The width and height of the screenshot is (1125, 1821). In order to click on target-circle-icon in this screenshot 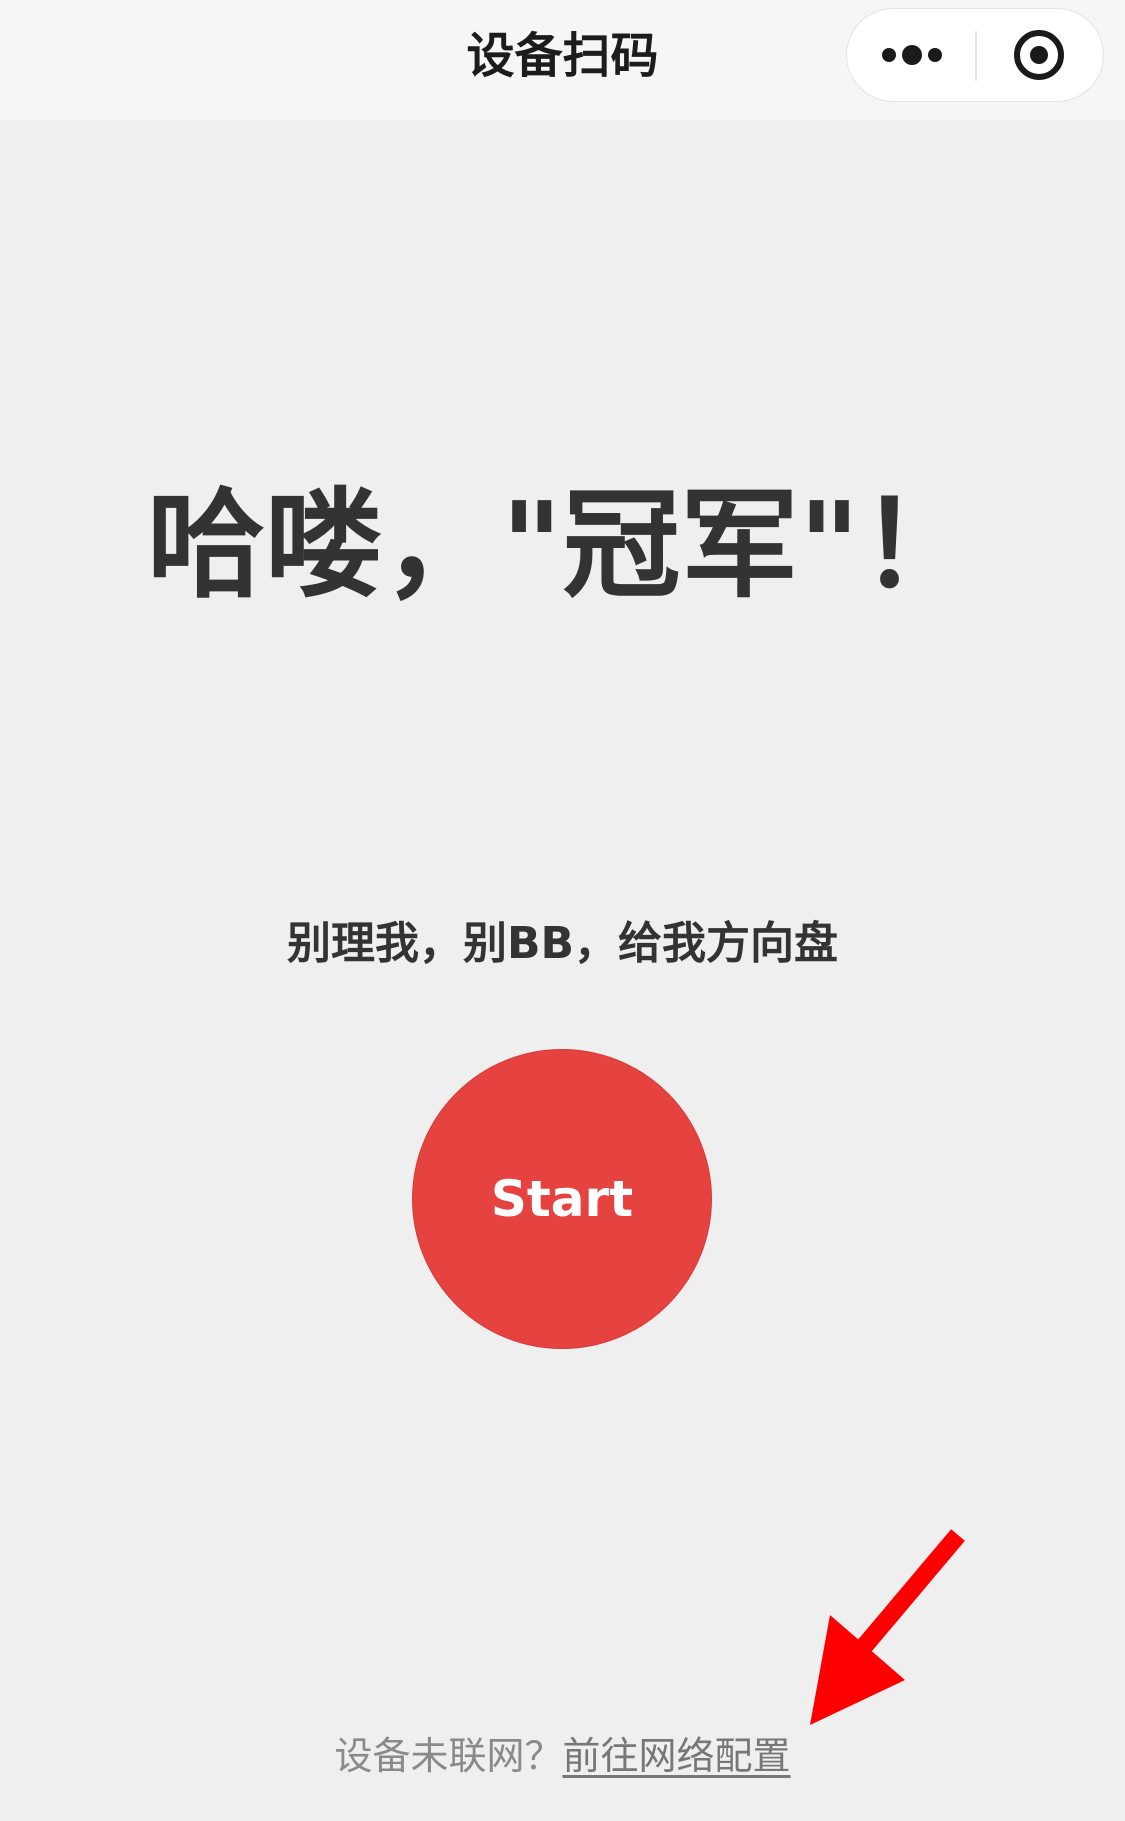, I will do `click(1039, 55)`.